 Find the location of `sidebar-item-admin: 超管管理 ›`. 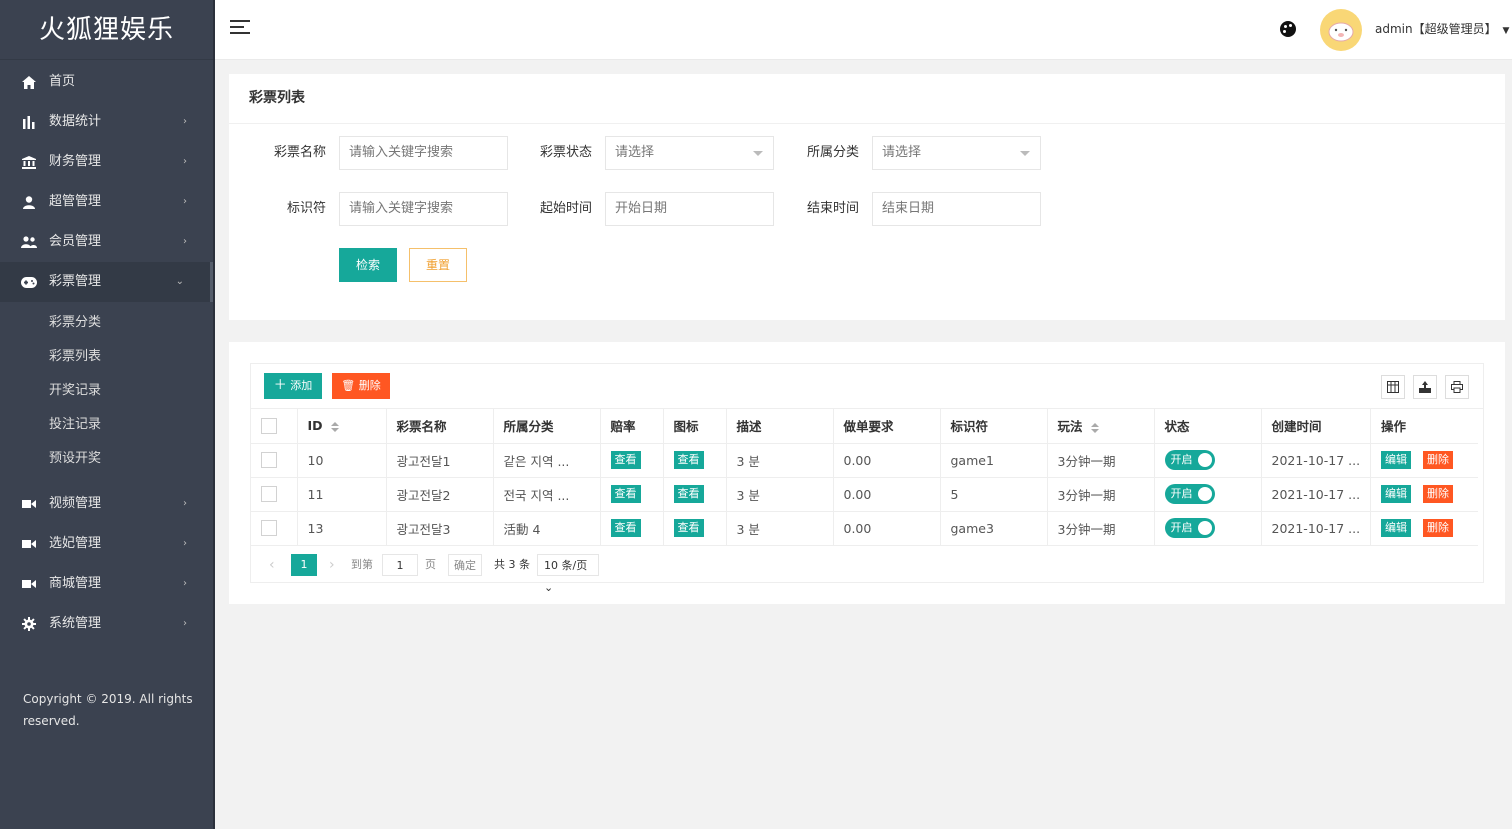

sidebar-item-admin: 超管管理 › is located at coordinates (106, 202).